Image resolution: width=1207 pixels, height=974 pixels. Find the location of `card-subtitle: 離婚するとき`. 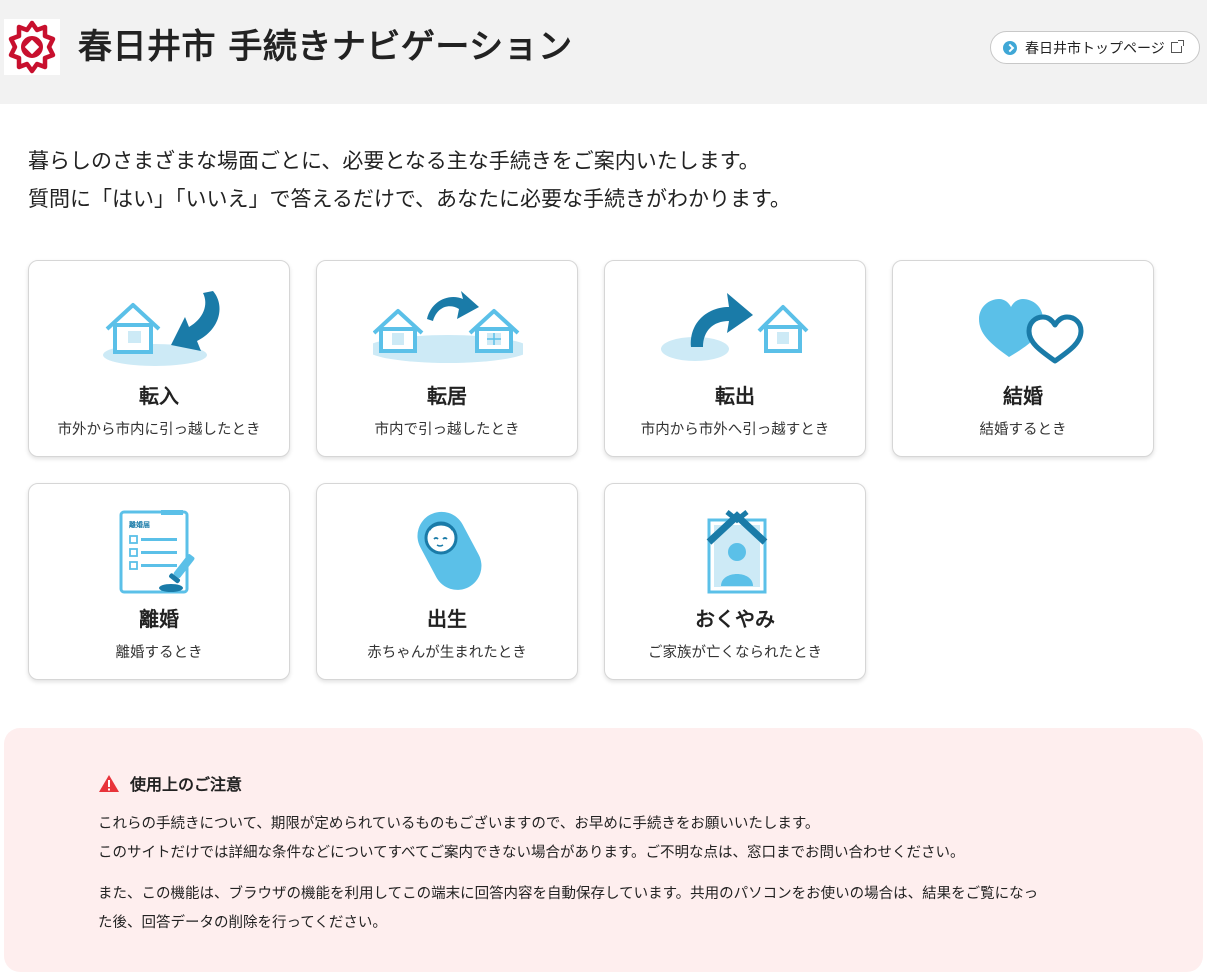

card-subtitle: 離婚するとき is located at coordinates (159, 653).